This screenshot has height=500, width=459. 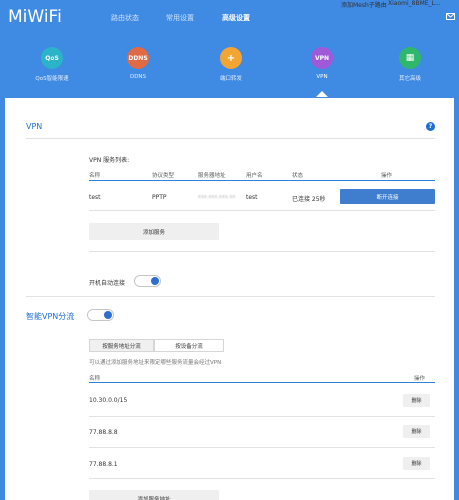 I want to click on col-status: 状态, so click(x=298, y=176).